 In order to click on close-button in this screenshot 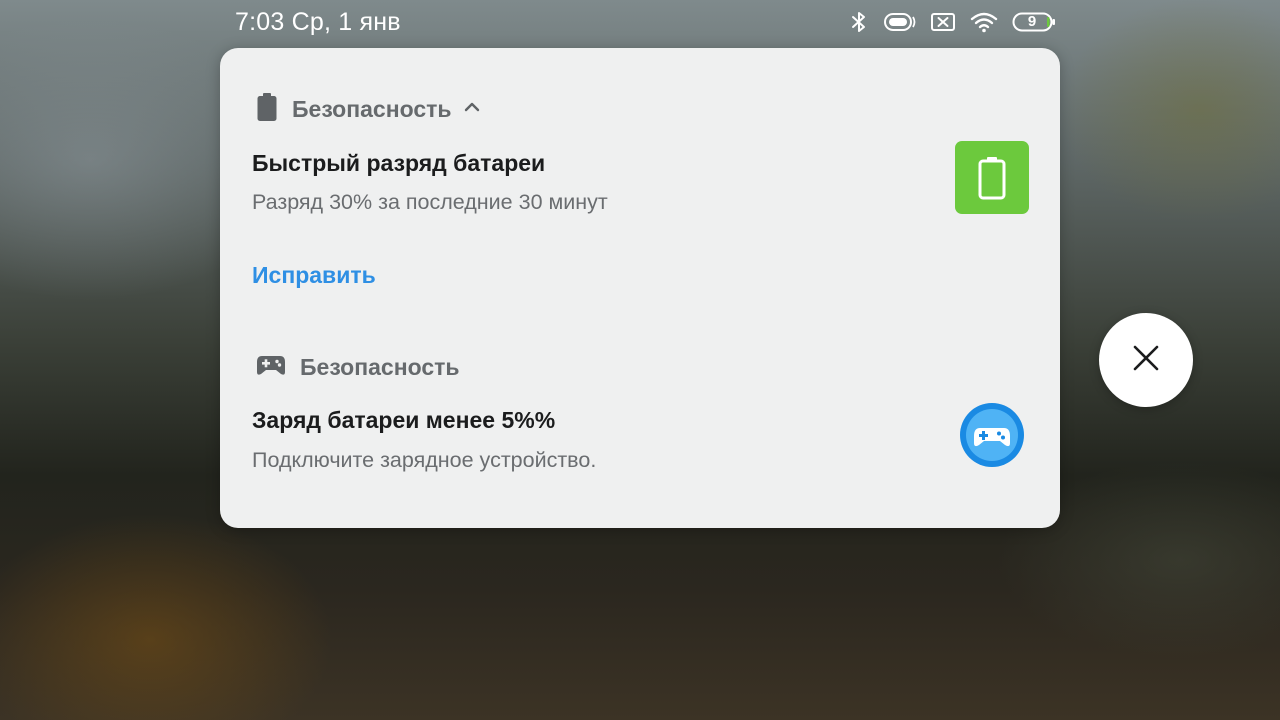, I will do `click(1146, 360)`.